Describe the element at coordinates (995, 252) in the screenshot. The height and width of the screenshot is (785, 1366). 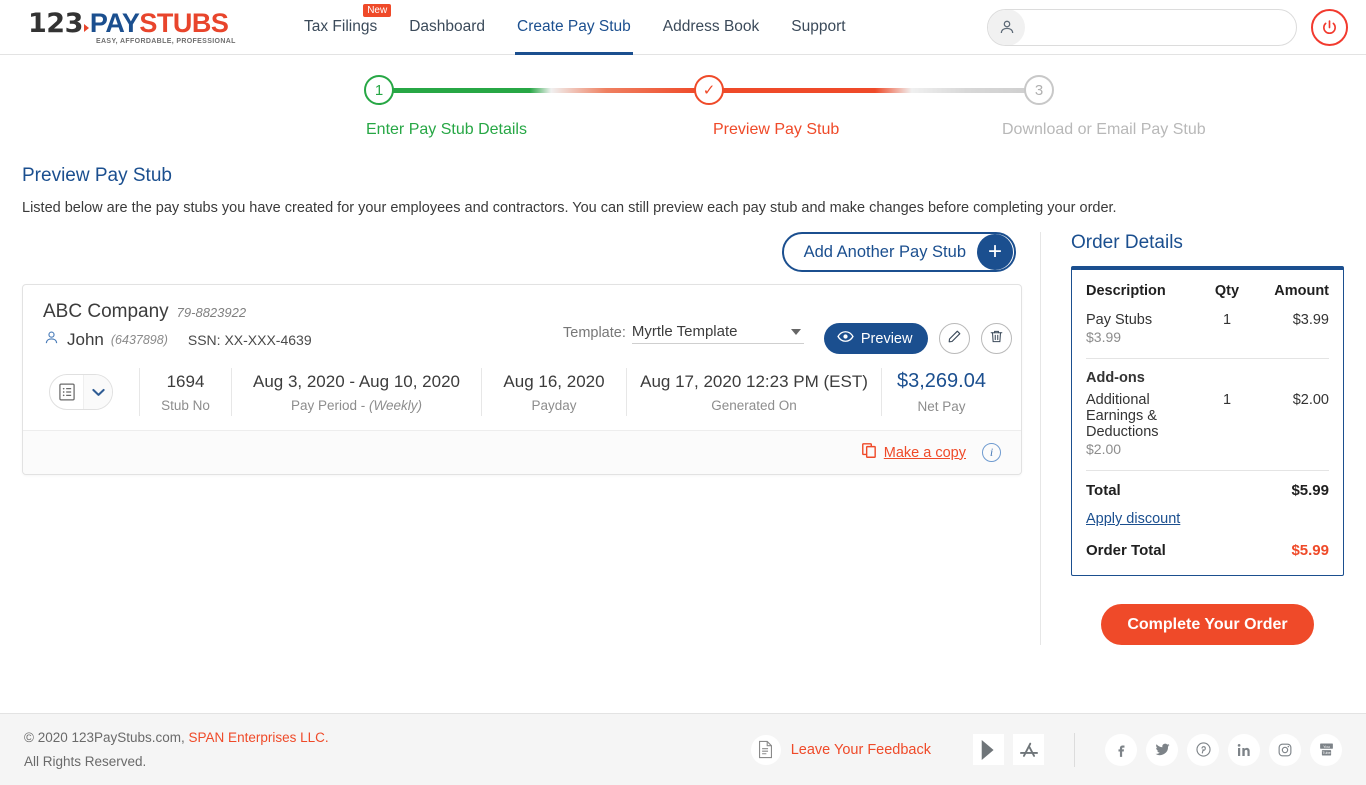
I see `plus-icon: +` at that location.